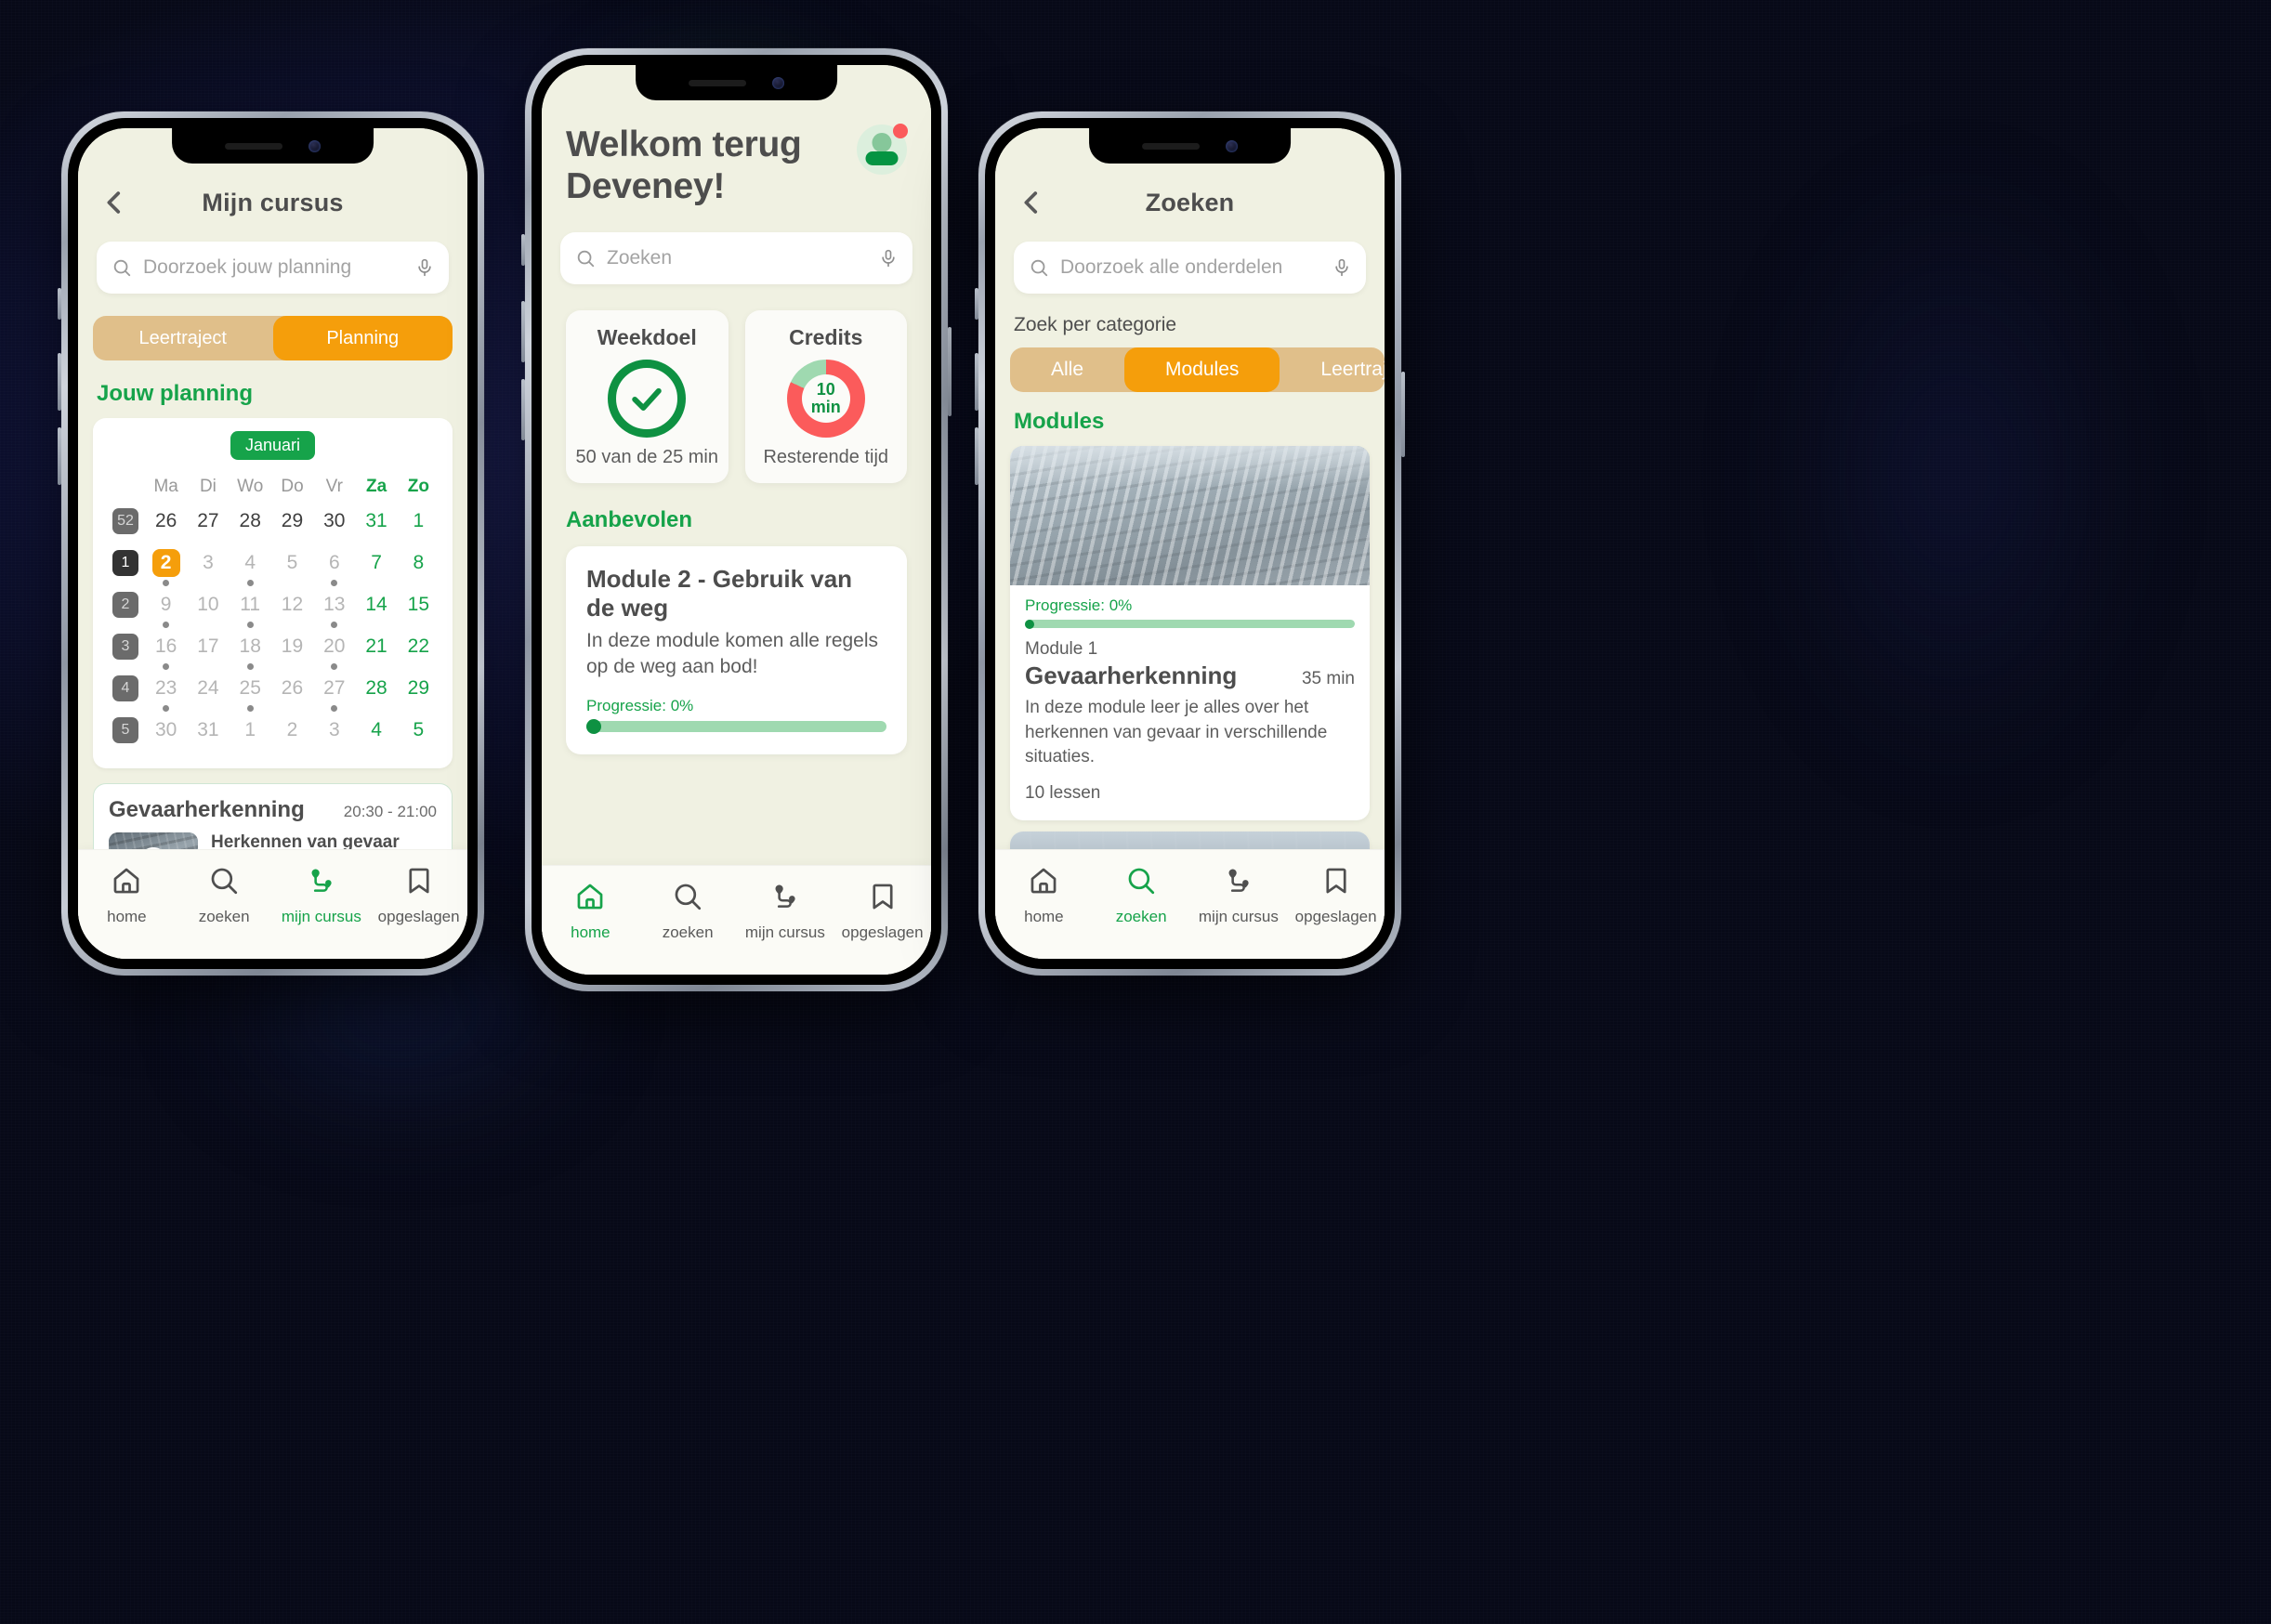 Image resolution: width=2271 pixels, height=1624 pixels. I want to click on calendar-week-number: 52, so click(125, 524).